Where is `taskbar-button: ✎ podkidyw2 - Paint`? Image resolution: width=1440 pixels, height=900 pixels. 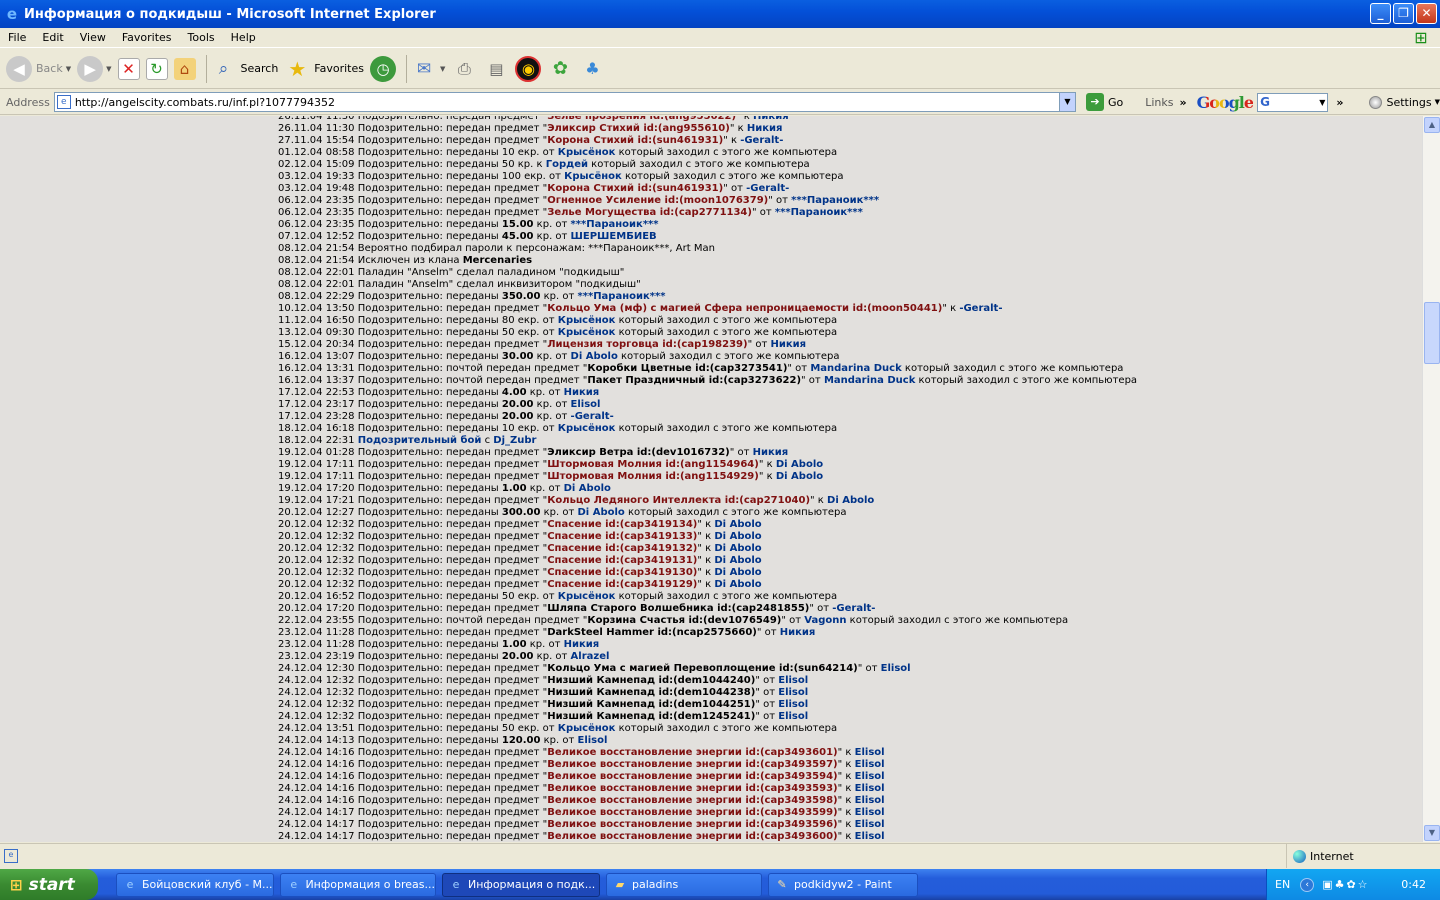 taskbar-button: ✎ podkidyw2 - Paint is located at coordinates (843, 884).